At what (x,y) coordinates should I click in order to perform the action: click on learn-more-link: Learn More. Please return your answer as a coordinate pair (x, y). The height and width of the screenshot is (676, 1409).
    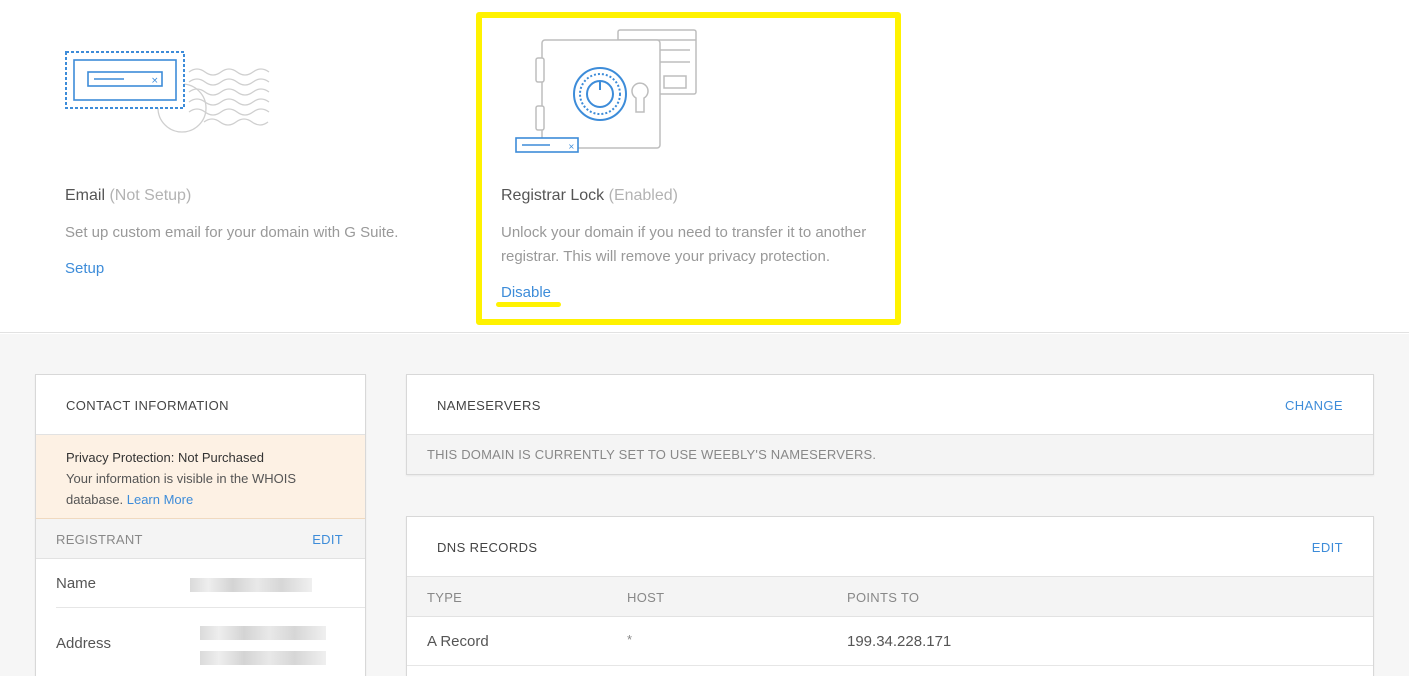
    Looking at the image, I should click on (160, 499).